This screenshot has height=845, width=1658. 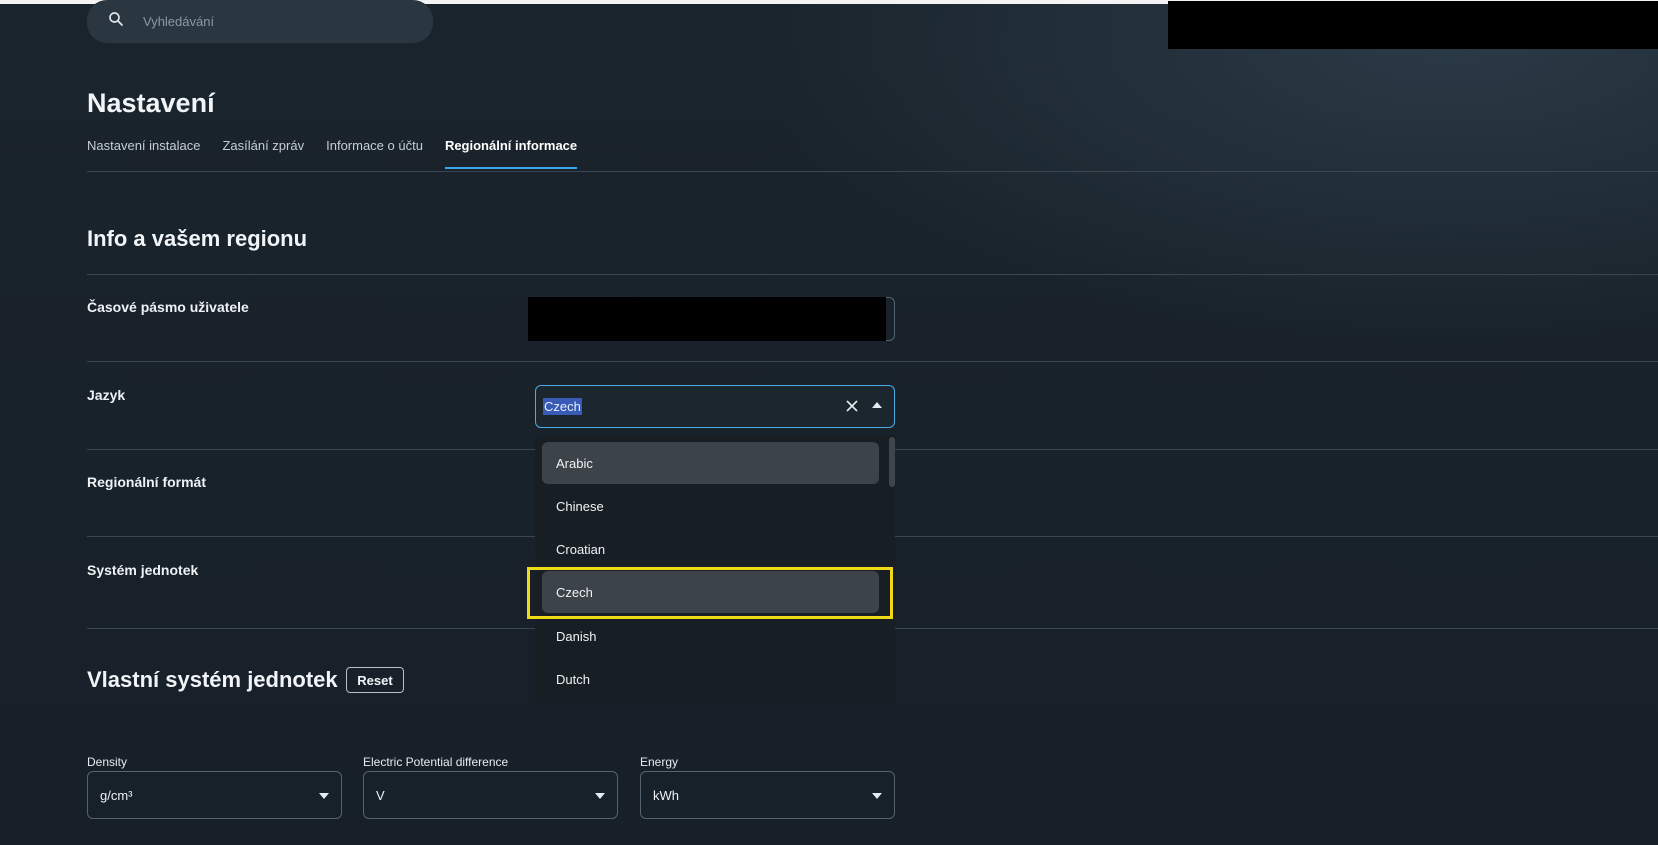 I want to click on custom-units-title: Vlastní systém jednotek, so click(x=212, y=679).